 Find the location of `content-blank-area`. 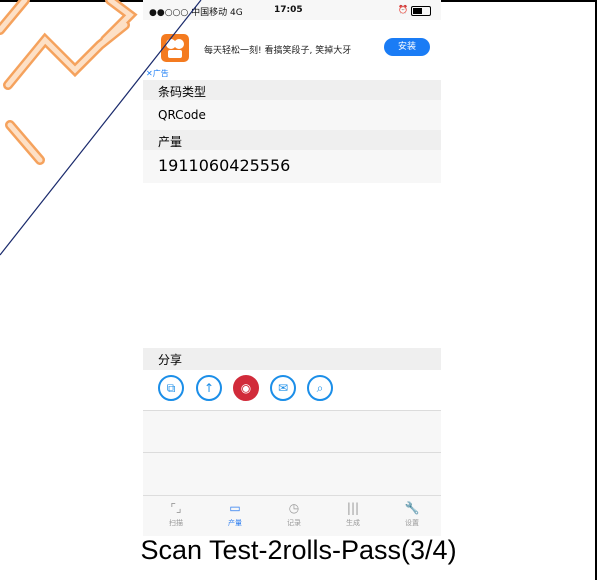

content-blank-area is located at coordinates (292, 265).